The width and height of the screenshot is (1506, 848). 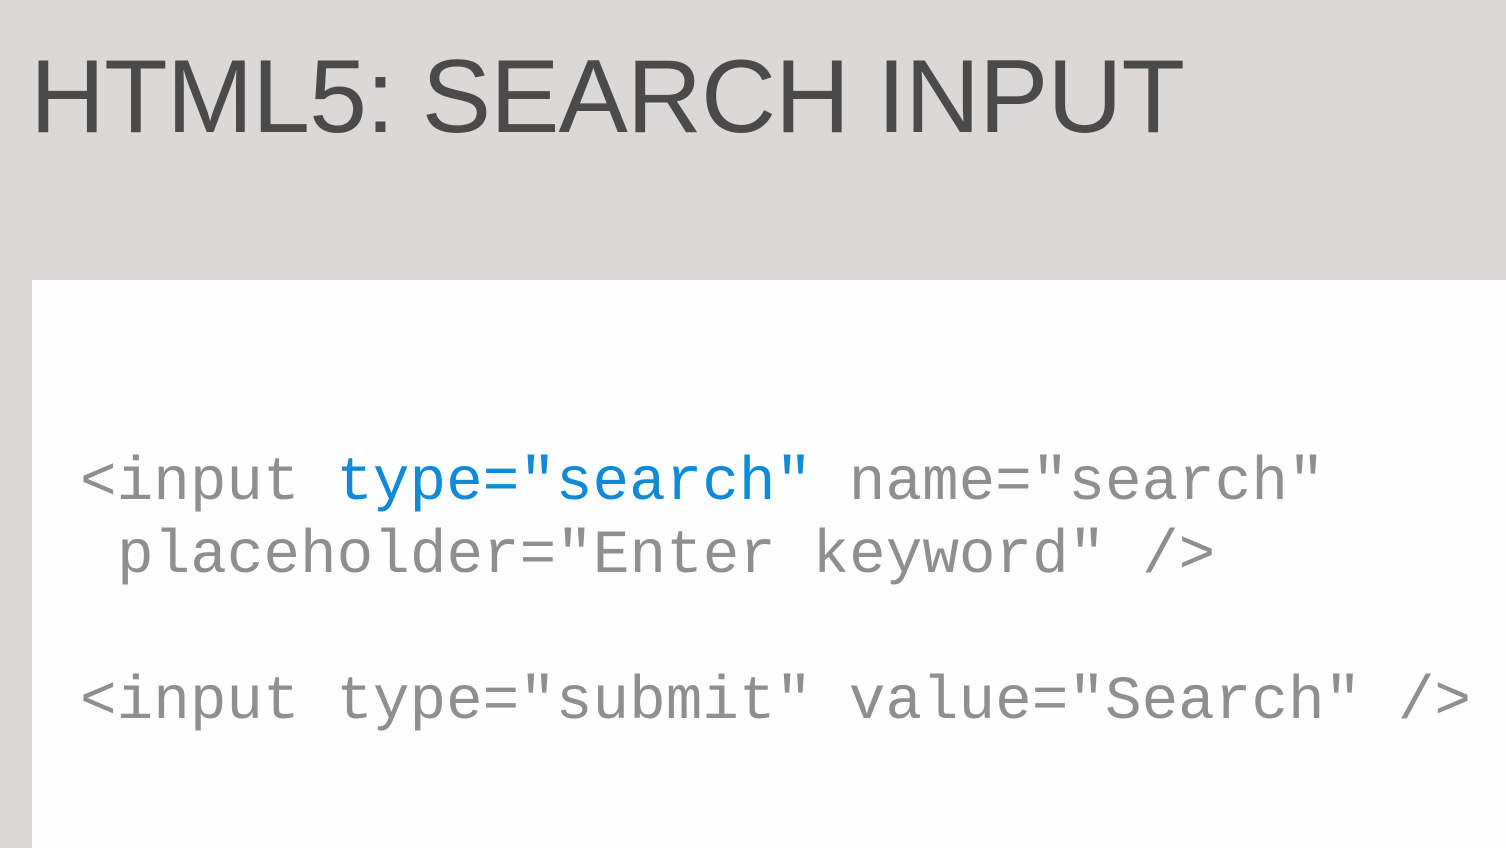 What do you see at coordinates (776, 702) in the screenshot?
I see `code-line-submit-input: <input type="submit" value="Search" />` at bounding box center [776, 702].